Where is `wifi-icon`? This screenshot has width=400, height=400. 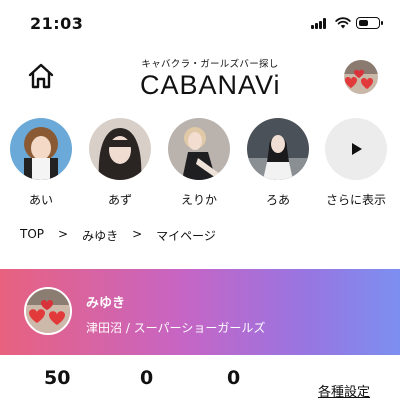
wifi-icon is located at coordinates (343, 23).